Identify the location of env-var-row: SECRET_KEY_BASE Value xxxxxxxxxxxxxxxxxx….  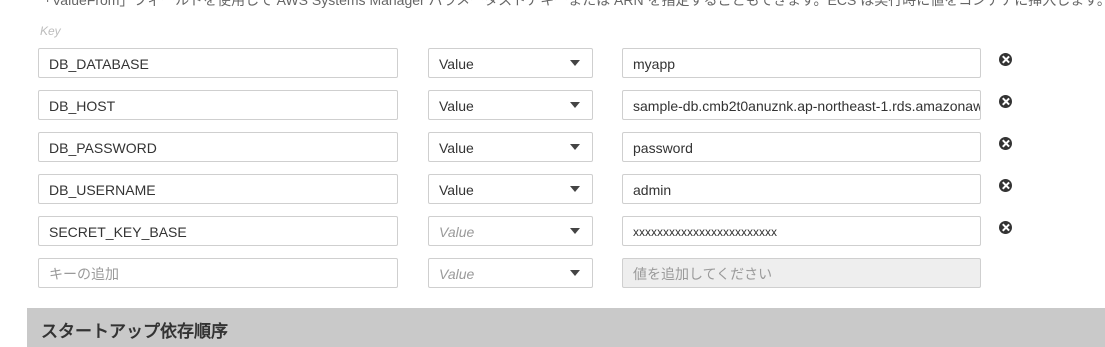
(552, 232).